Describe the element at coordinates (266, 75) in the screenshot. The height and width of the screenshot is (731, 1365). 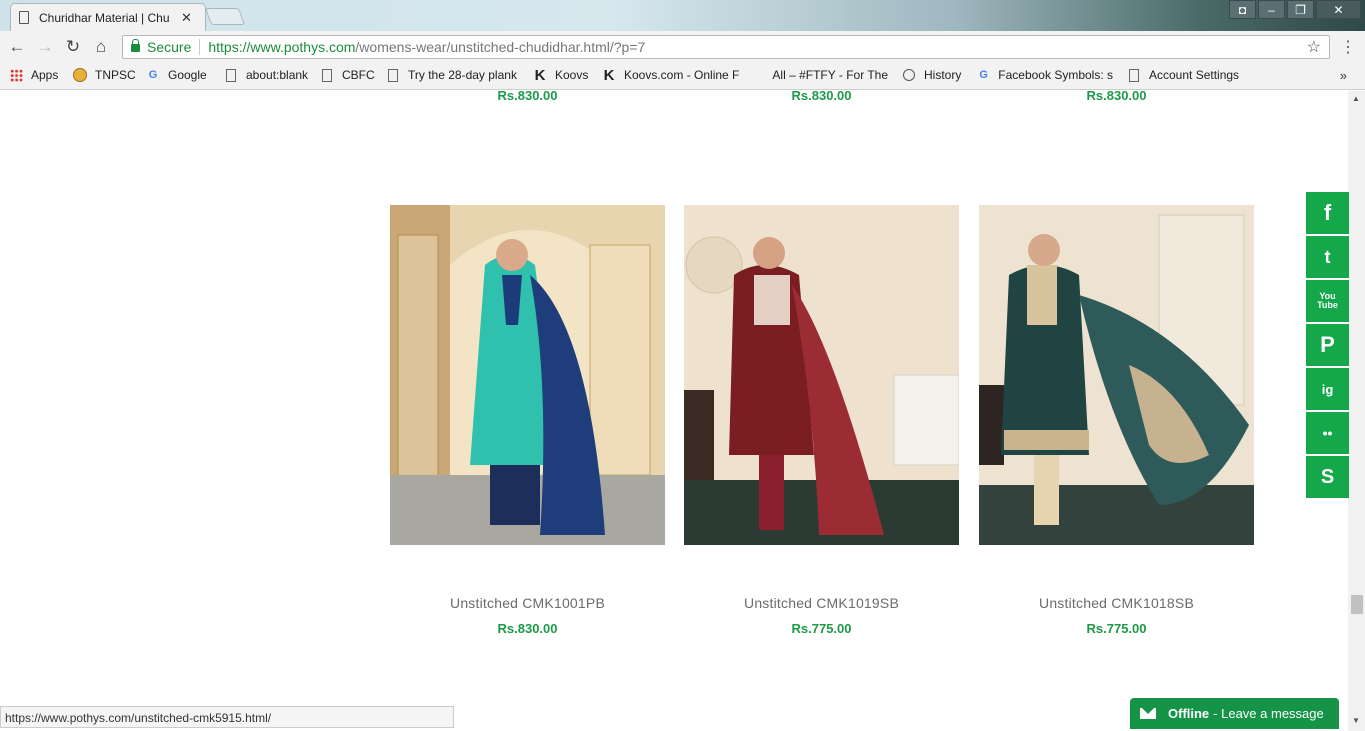
I see `bookmark-about-blank: about:blank` at that location.